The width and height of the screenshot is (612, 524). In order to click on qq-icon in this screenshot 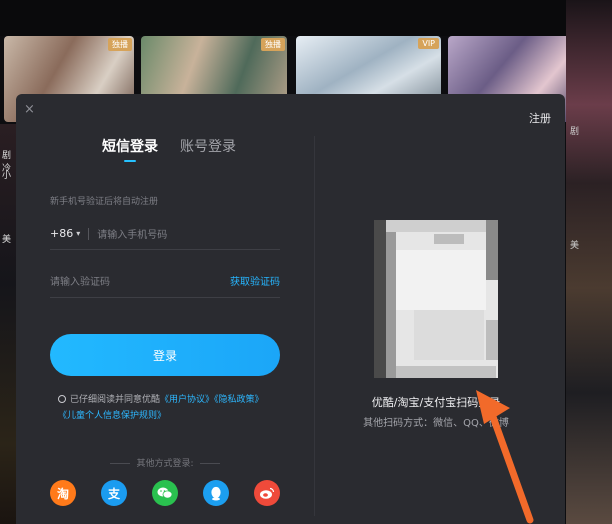, I will do `click(216, 493)`.